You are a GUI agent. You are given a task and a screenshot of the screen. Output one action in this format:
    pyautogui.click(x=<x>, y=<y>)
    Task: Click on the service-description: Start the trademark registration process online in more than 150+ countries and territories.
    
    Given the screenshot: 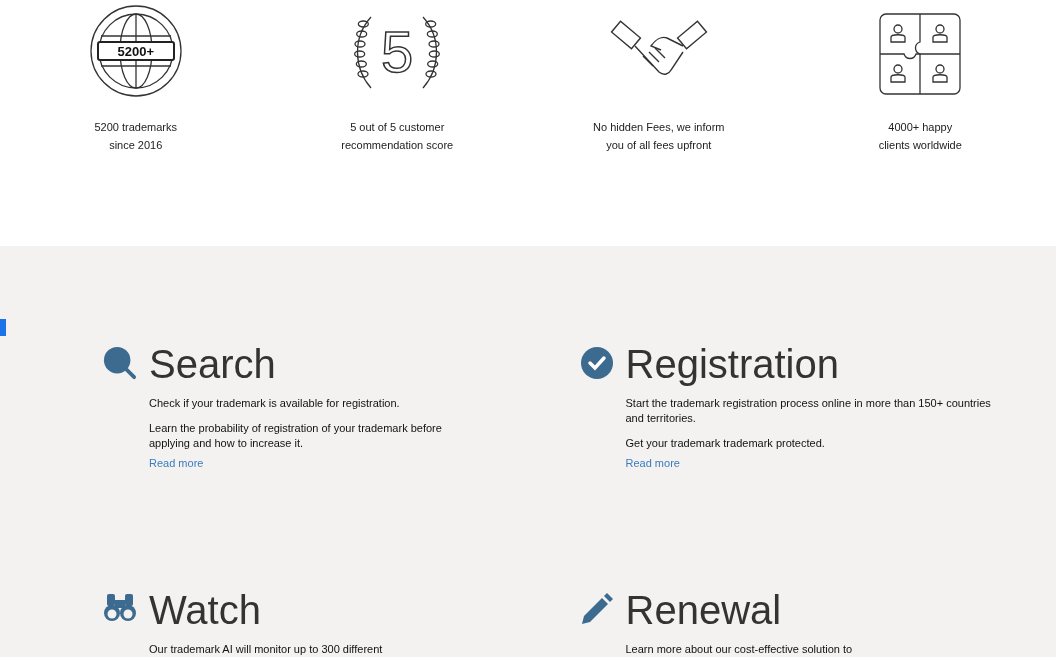 What is the action you would take?
    pyautogui.click(x=808, y=411)
    